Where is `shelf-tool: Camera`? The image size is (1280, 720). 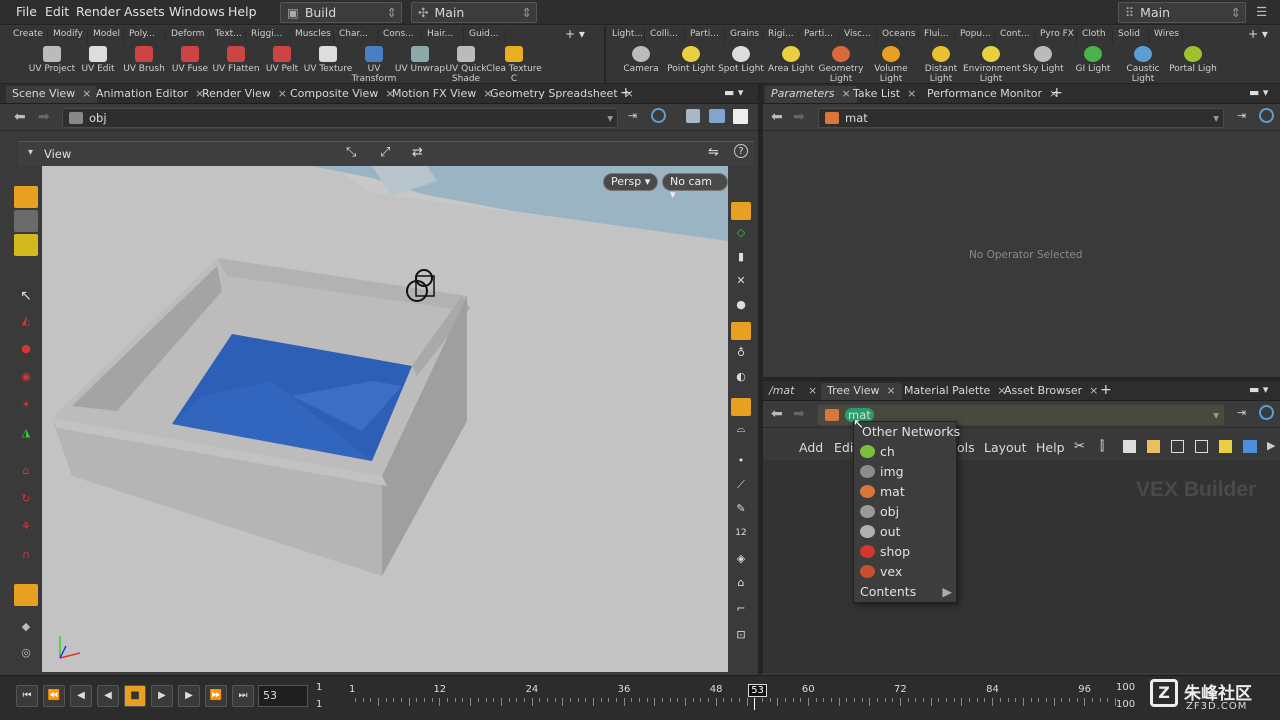
shelf-tool: Camera is located at coordinates (641, 64).